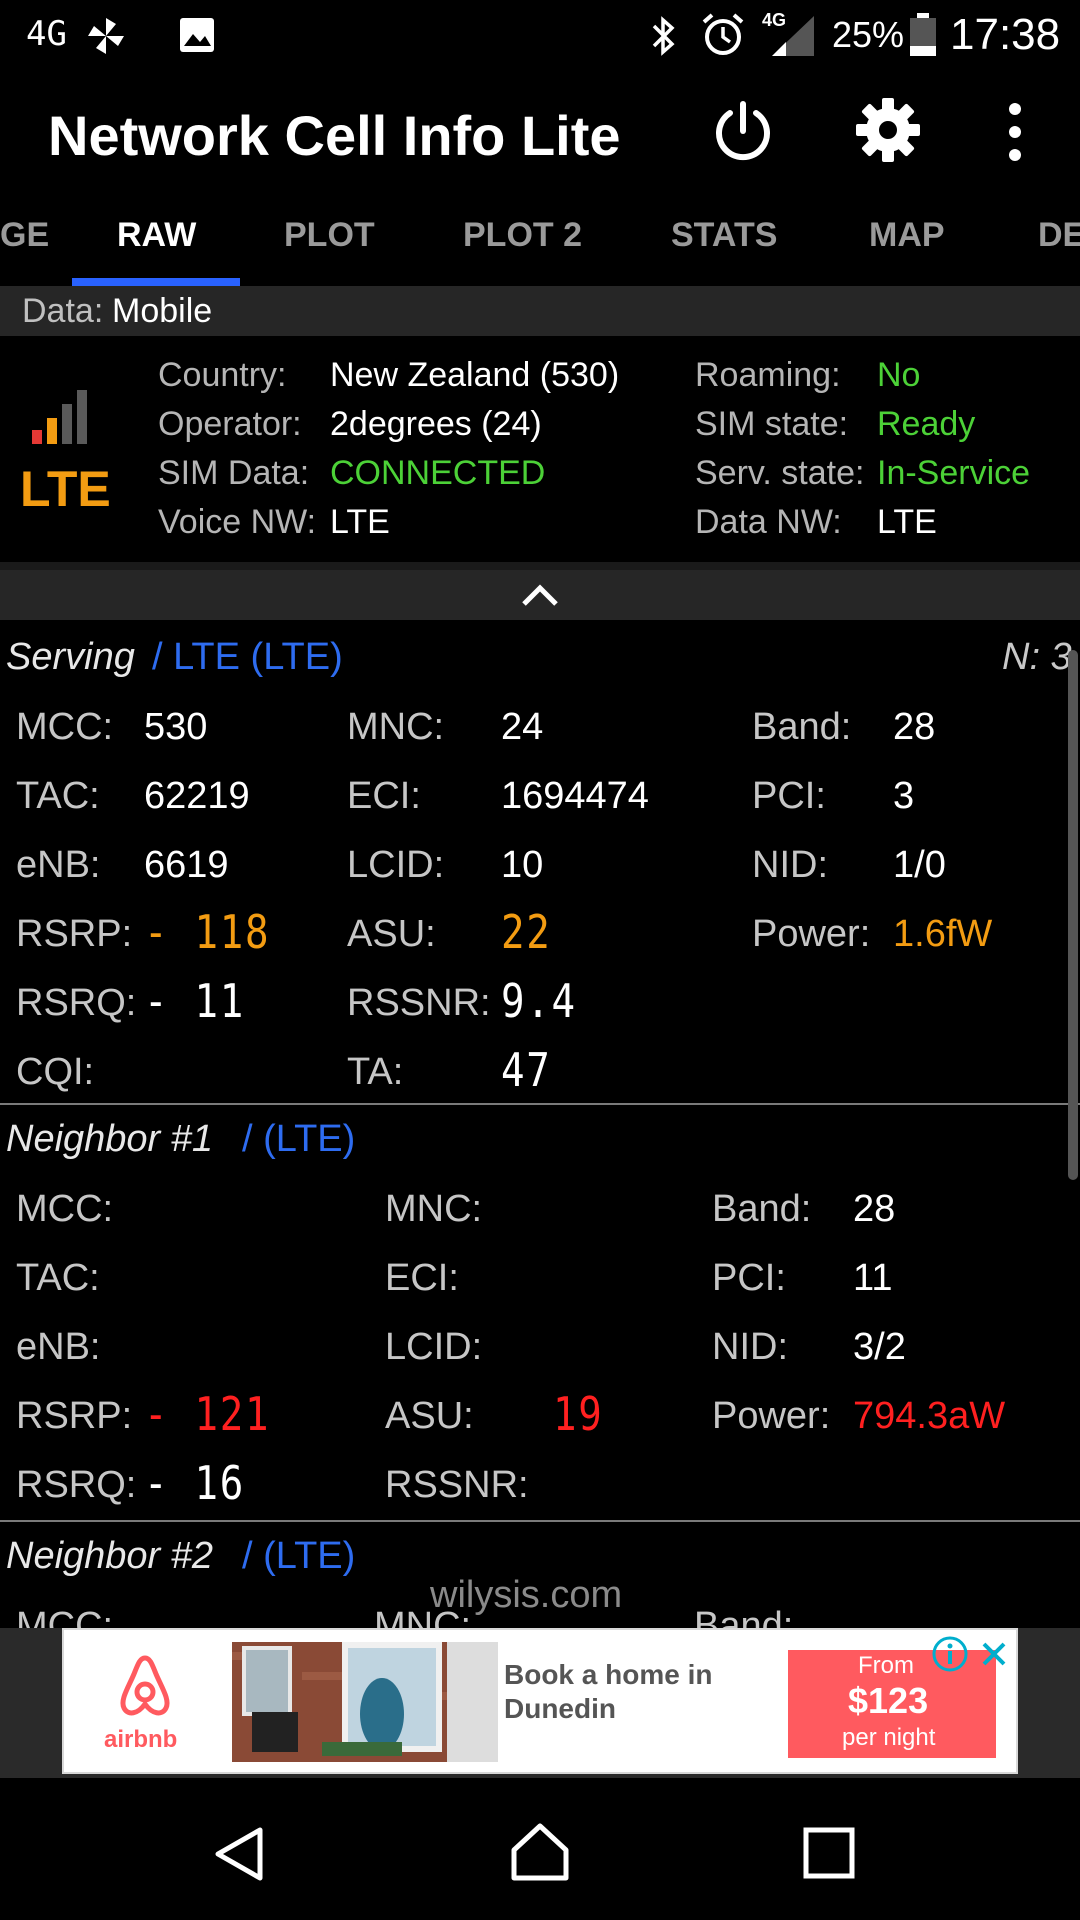 This screenshot has width=1080, height=1920. Describe the element at coordinates (1015, 132) in the screenshot. I see `more-vertical-icon` at that location.